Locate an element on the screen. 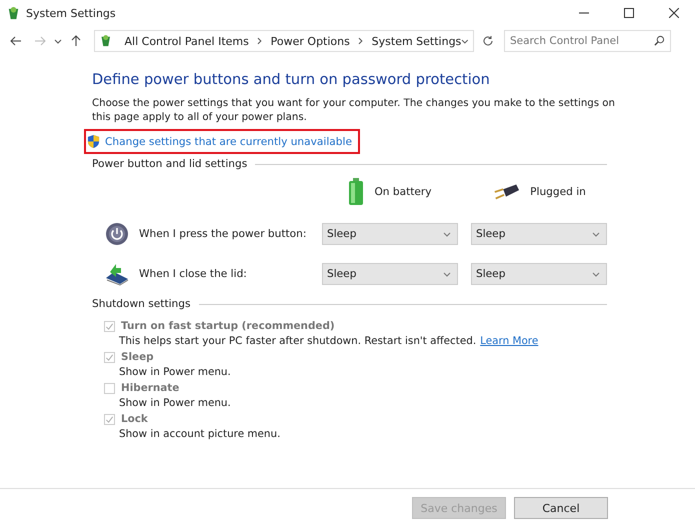  option-label: Hibernate is located at coordinates (150, 388).